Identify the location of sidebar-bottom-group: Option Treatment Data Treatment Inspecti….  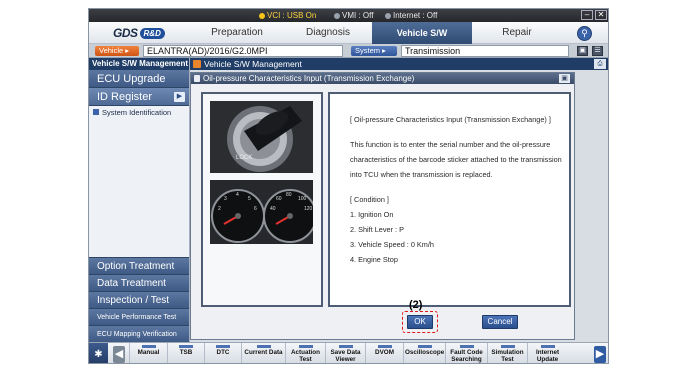
(139, 299).